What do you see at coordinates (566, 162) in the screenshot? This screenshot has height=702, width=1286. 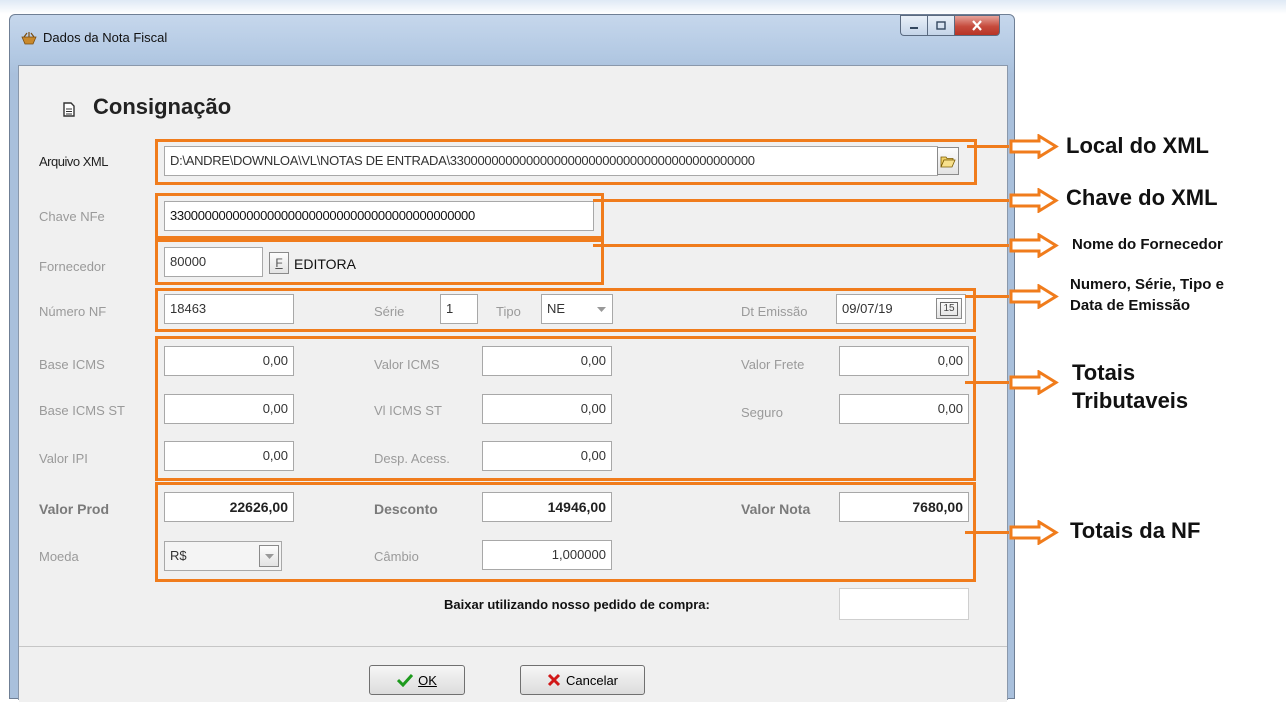 I see `highlight-local-xml` at bounding box center [566, 162].